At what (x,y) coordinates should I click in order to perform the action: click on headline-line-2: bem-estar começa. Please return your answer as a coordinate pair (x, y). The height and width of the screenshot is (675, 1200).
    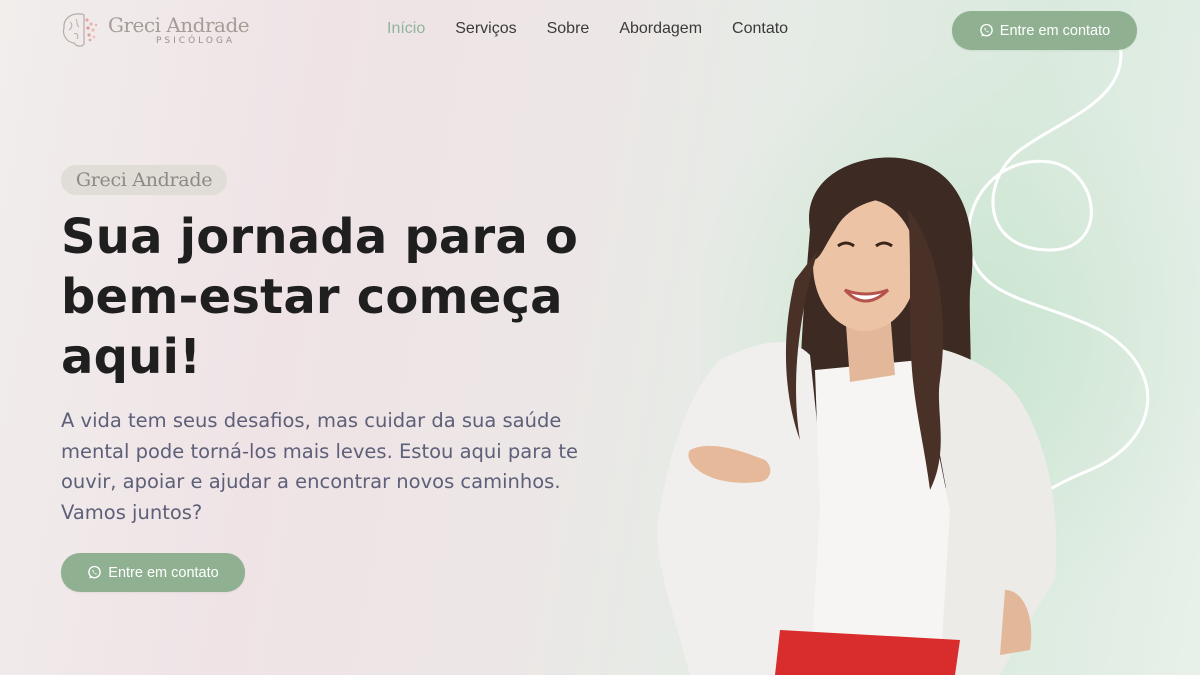
    Looking at the image, I should click on (312, 297).